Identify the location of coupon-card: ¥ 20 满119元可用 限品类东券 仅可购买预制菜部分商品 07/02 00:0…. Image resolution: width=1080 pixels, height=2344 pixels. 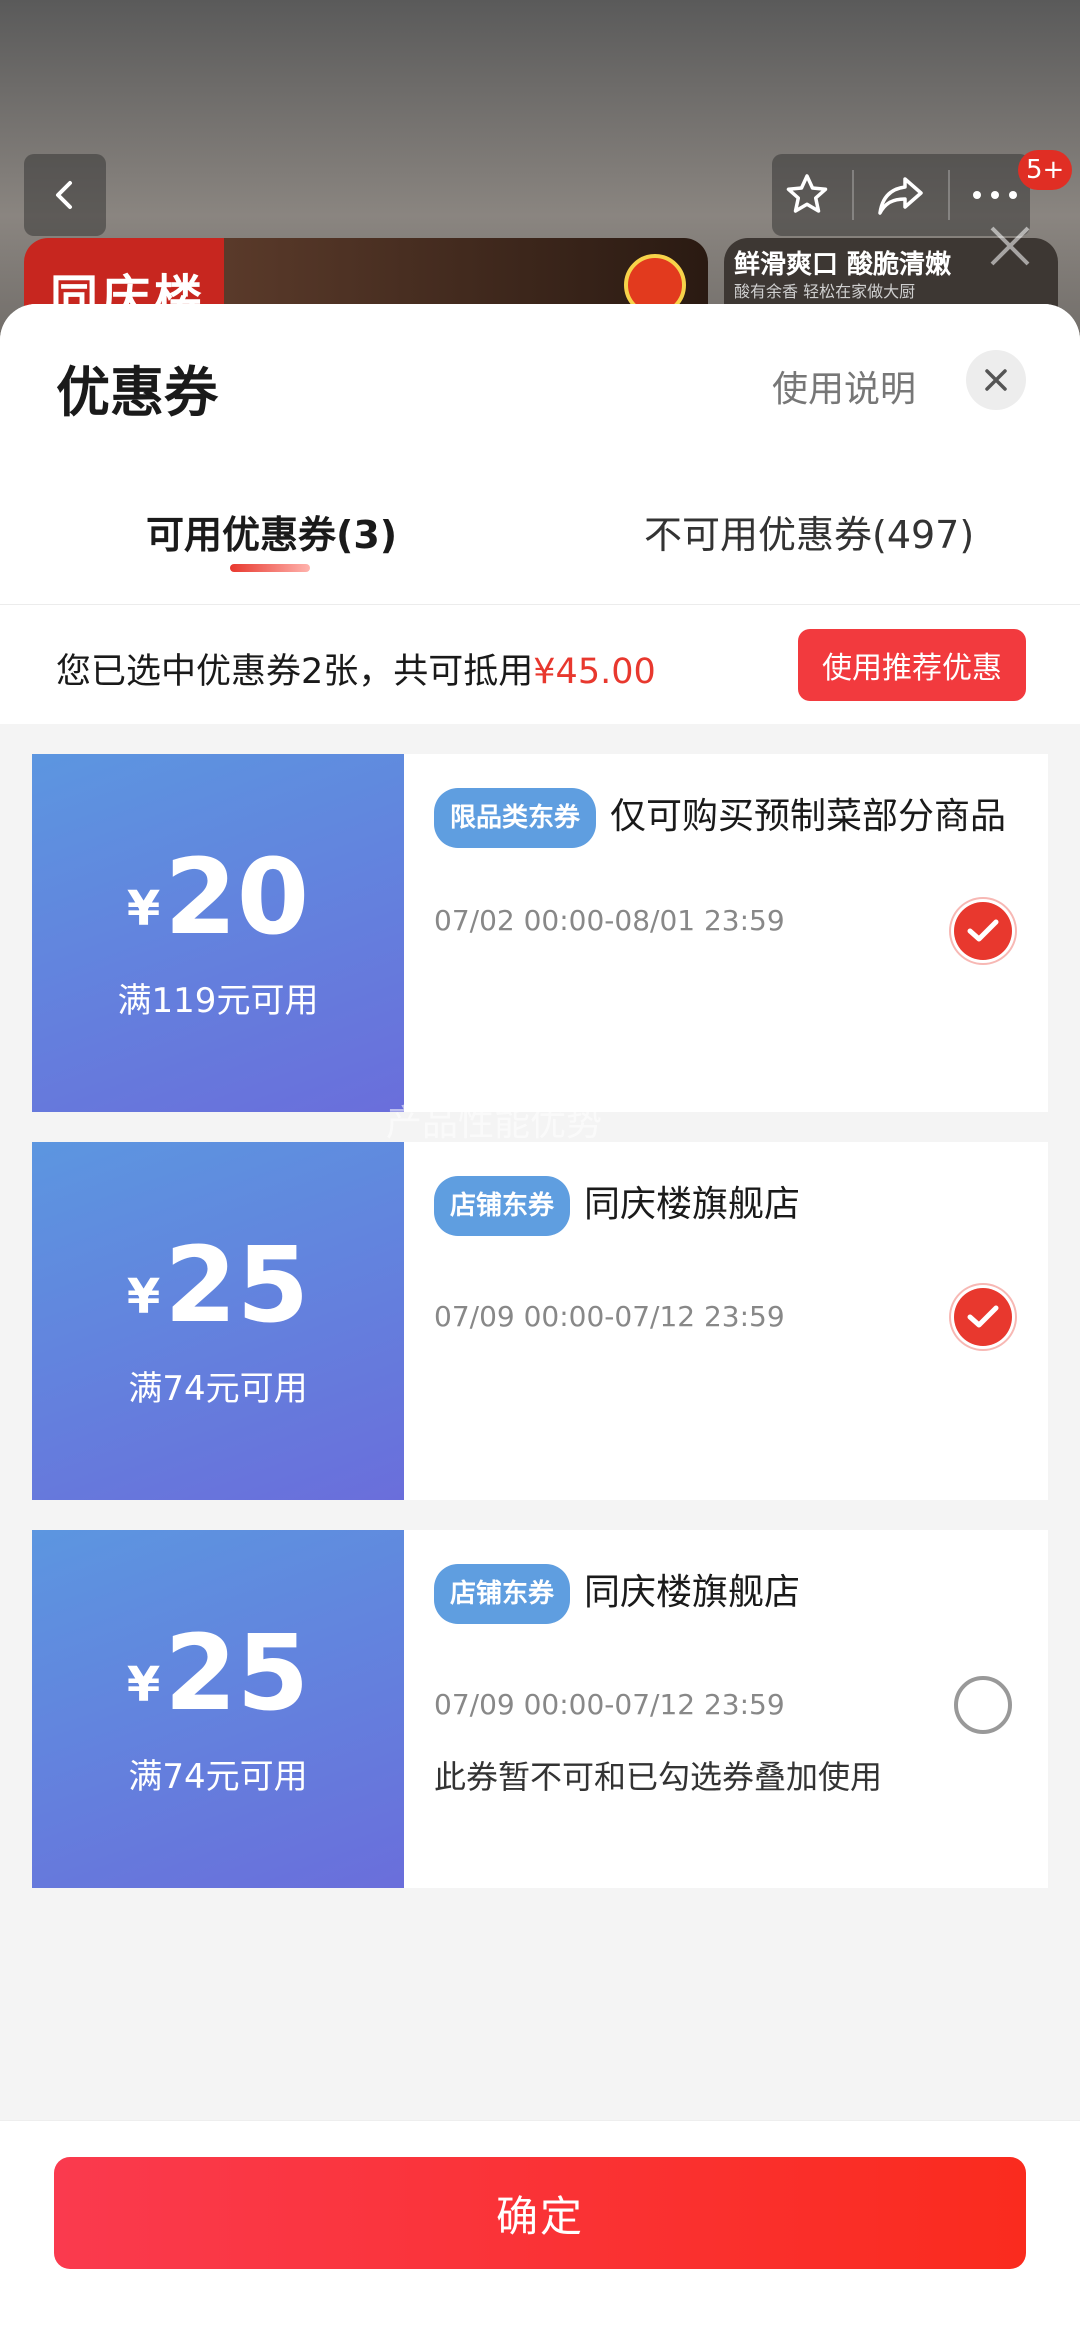
(537, 933).